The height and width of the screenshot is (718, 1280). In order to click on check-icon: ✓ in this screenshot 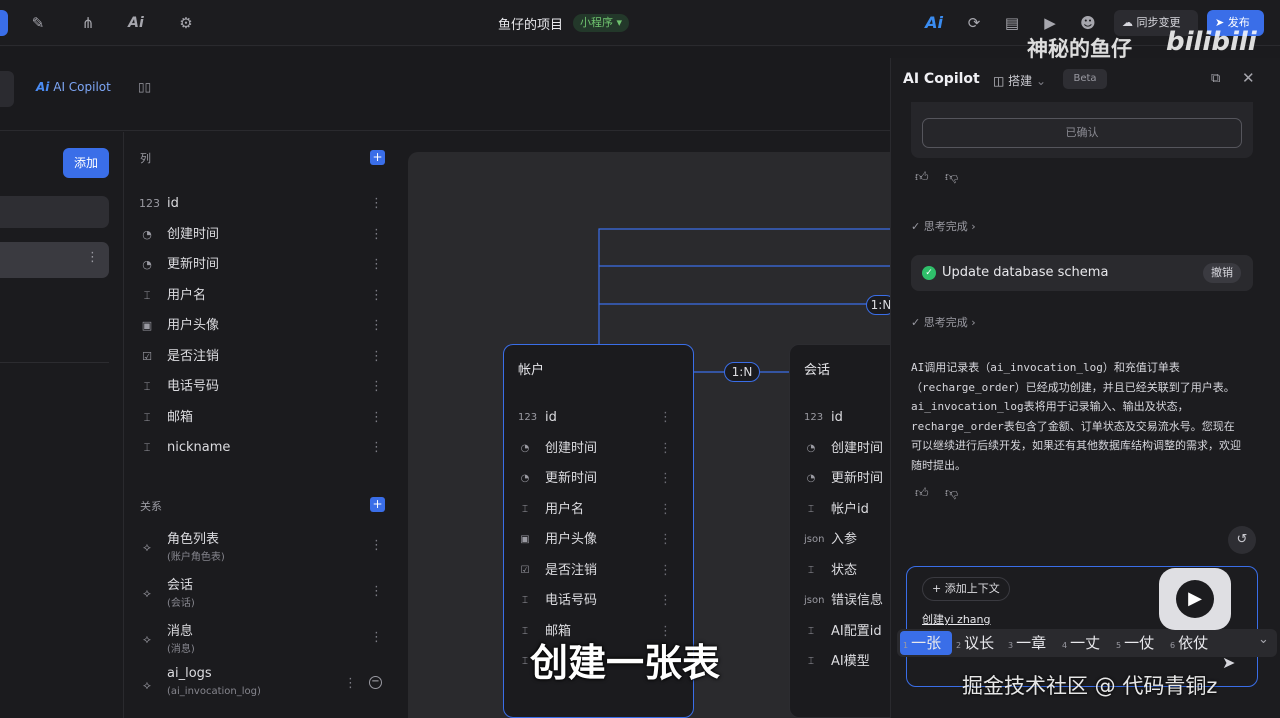, I will do `click(916, 226)`.